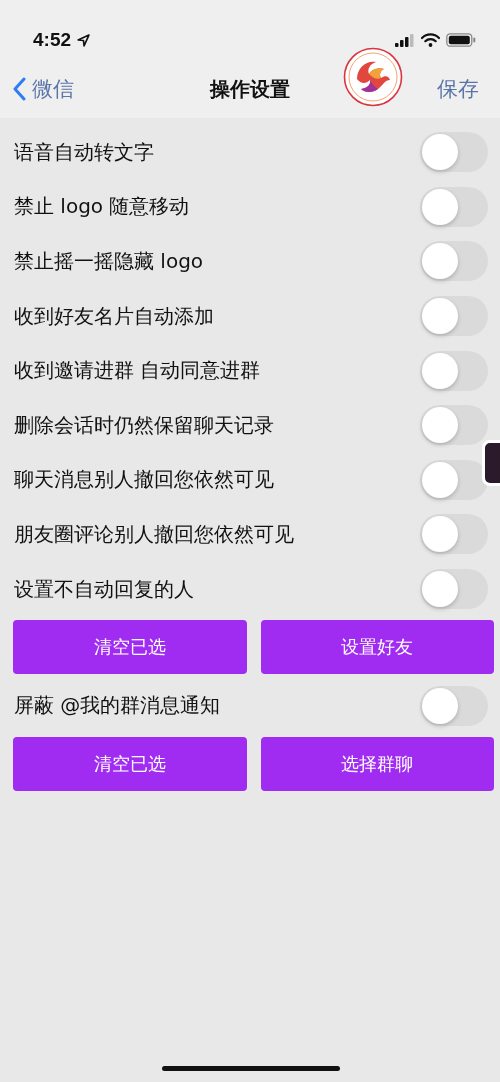 The height and width of the screenshot is (1082, 500). What do you see at coordinates (377, 647) in the screenshot?
I see `action-button: 设置好友` at bounding box center [377, 647].